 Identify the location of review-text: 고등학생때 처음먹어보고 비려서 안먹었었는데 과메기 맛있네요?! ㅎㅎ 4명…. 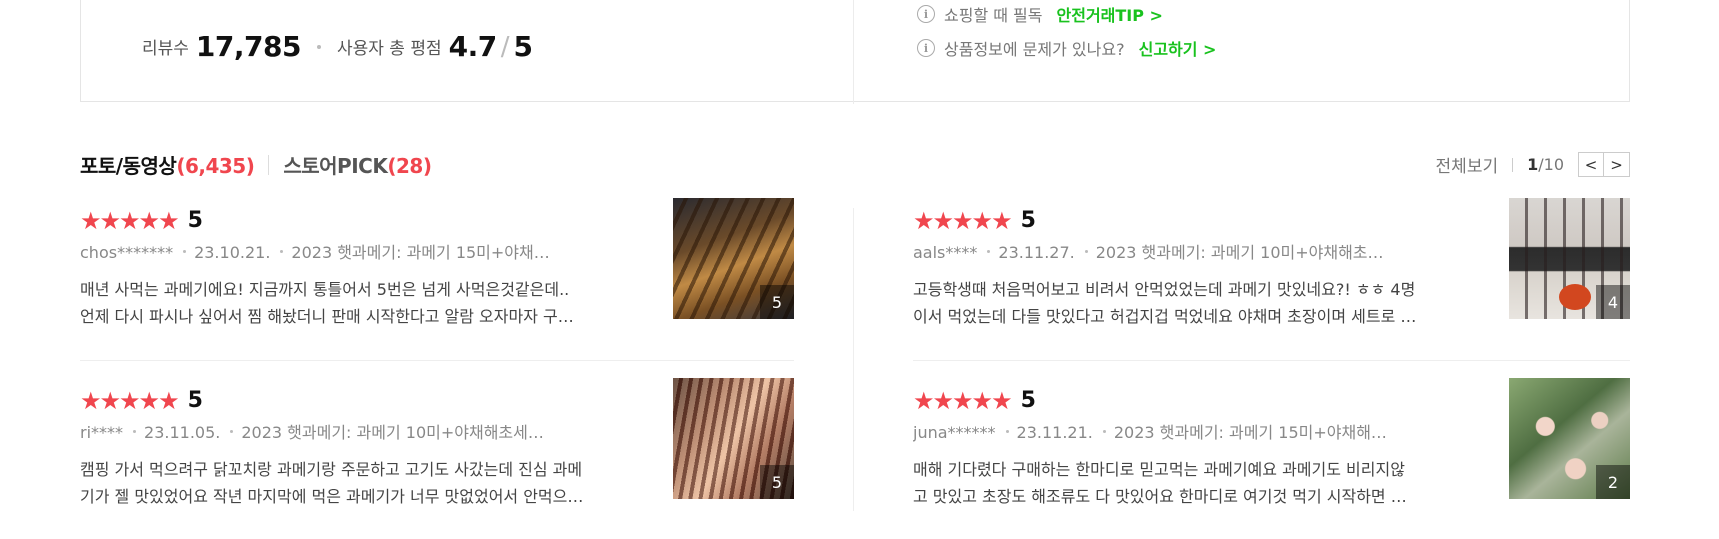
(1203, 303).